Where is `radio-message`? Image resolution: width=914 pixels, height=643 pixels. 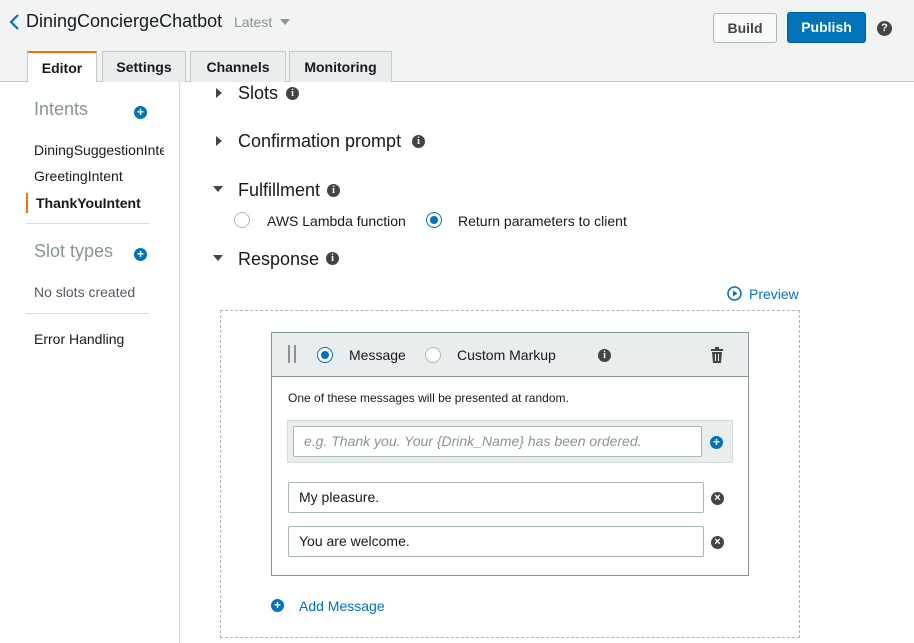 radio-message is located at coordinates (325, 355).